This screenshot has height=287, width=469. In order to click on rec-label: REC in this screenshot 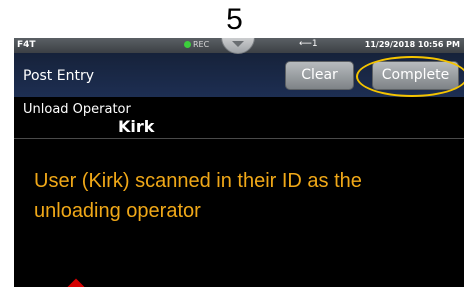, I will do `click(201, 44)`.